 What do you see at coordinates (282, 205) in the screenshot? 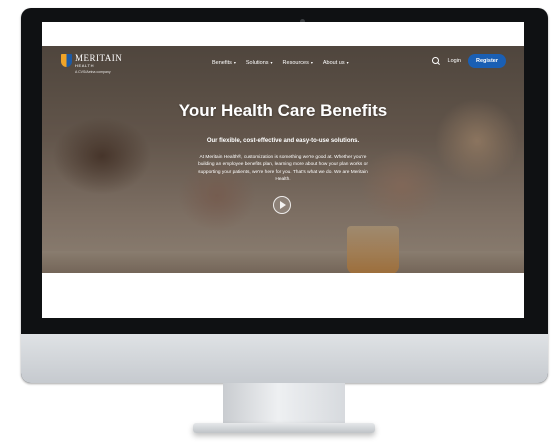
I see `play-video-icon` at bounding box center [282, 205].